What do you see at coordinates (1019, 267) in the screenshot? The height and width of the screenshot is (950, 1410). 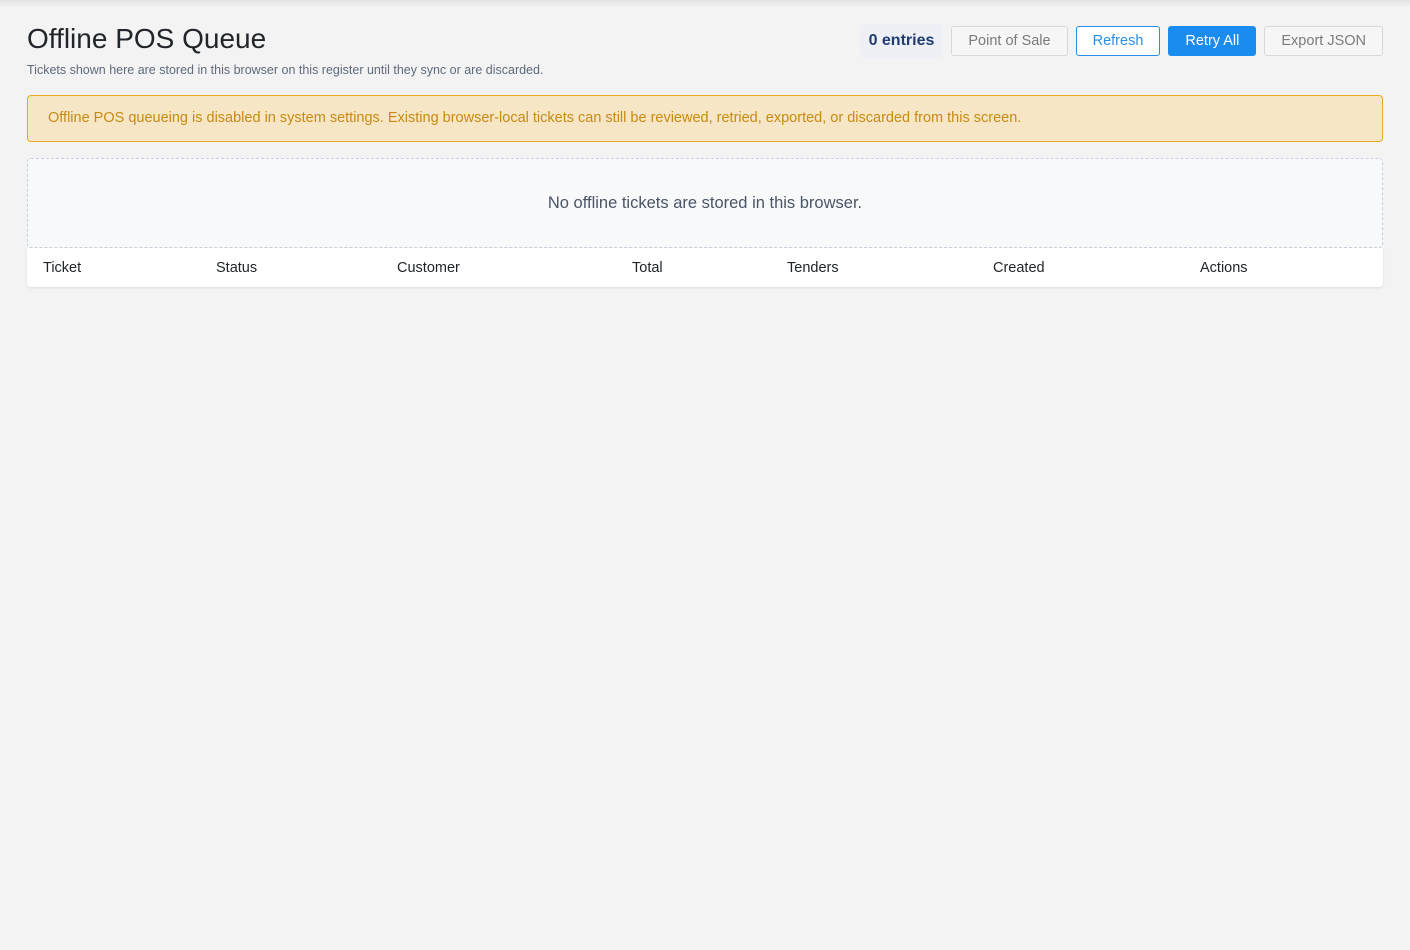 I see `column-header-created: Created` at bounding box center [1019, 267].